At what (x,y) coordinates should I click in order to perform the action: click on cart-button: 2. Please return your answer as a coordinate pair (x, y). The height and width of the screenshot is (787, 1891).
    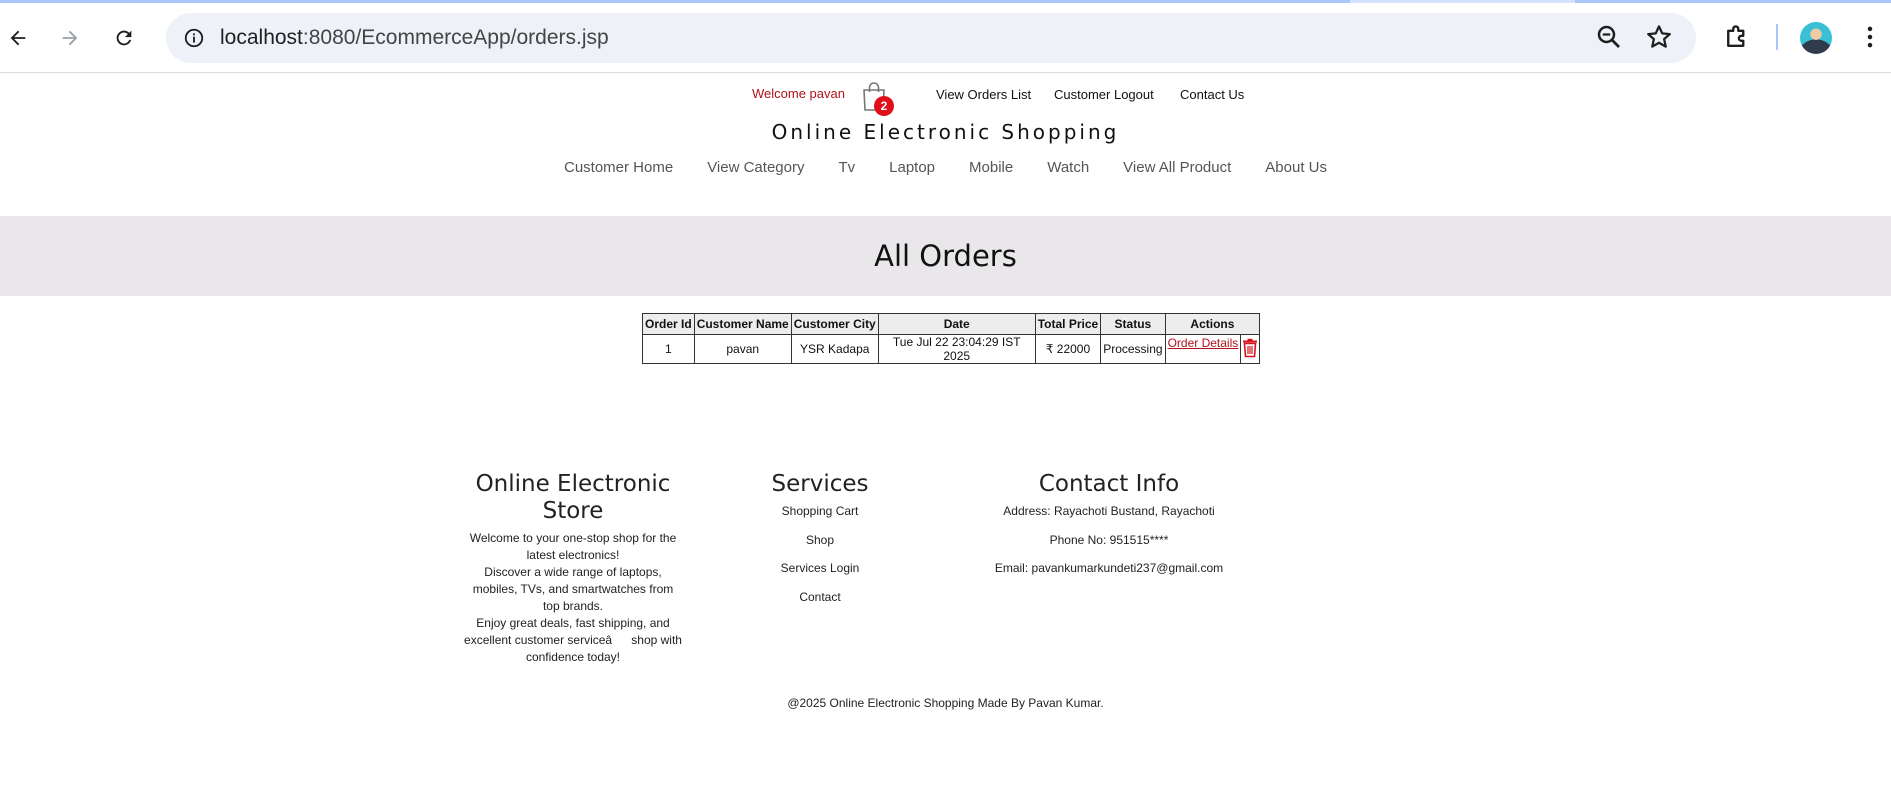
    Looking at the image, I should click on (877, 98).